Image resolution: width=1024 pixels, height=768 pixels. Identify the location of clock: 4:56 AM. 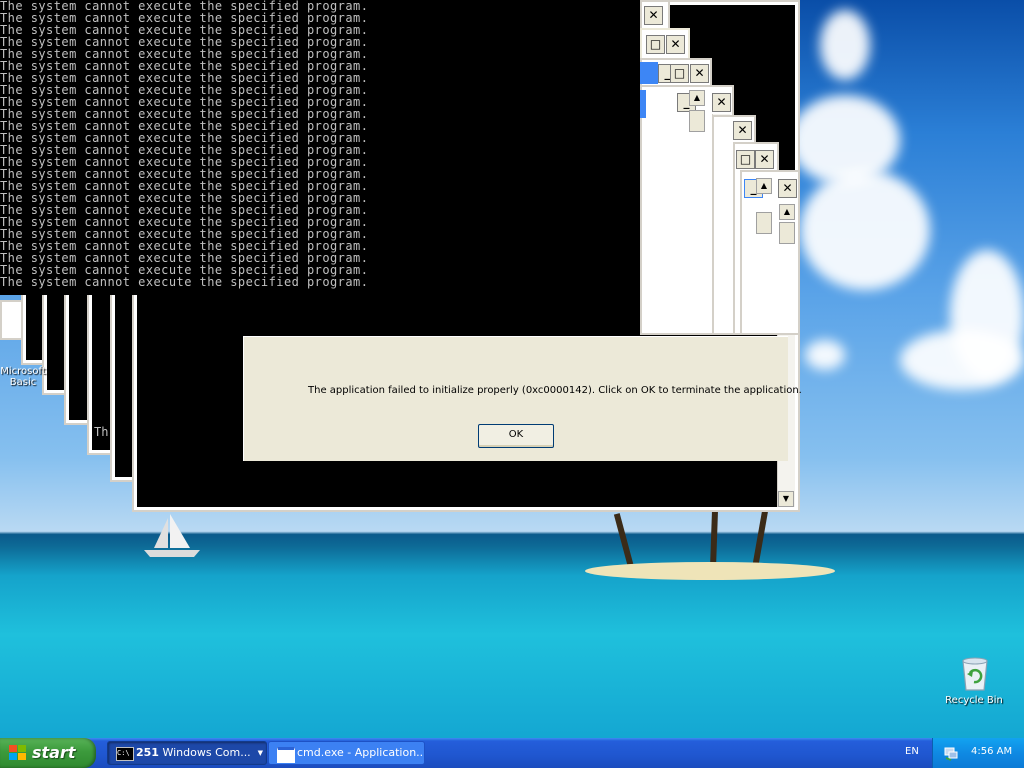
(991, 751).